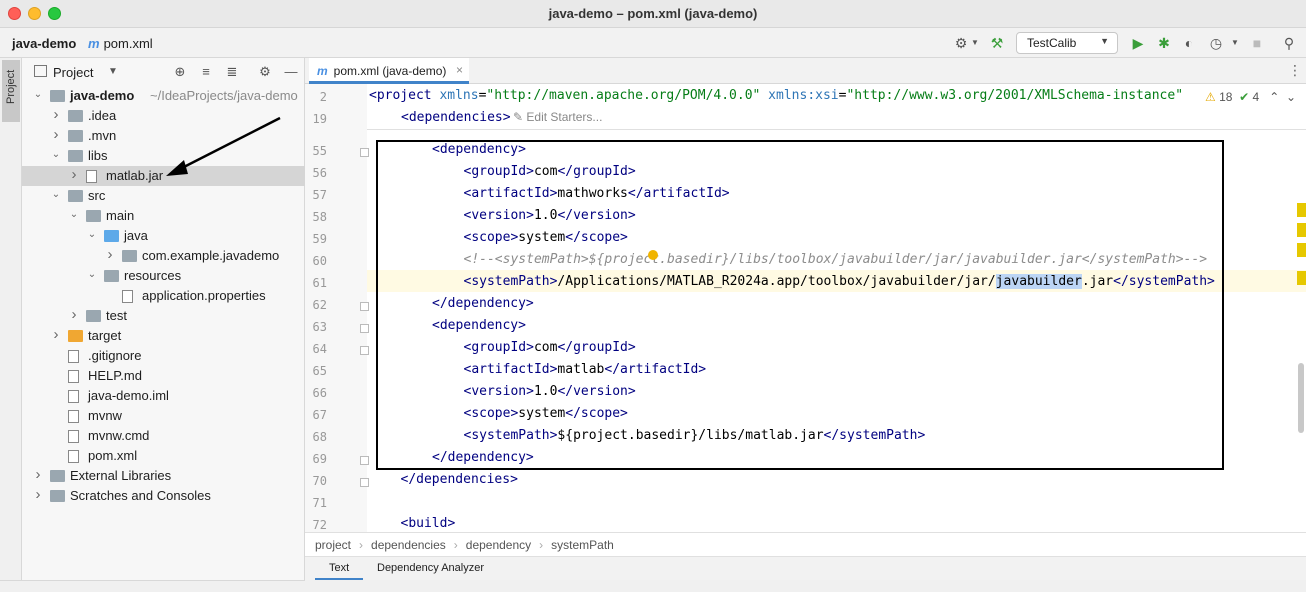 This screenshot has height=592, width=1306. What do you see at coordinates (389, 71) in the screenshot?
I see `tab-pom-xml: m pom.xml (java-demo) ×` at bounding box center [389, 71].